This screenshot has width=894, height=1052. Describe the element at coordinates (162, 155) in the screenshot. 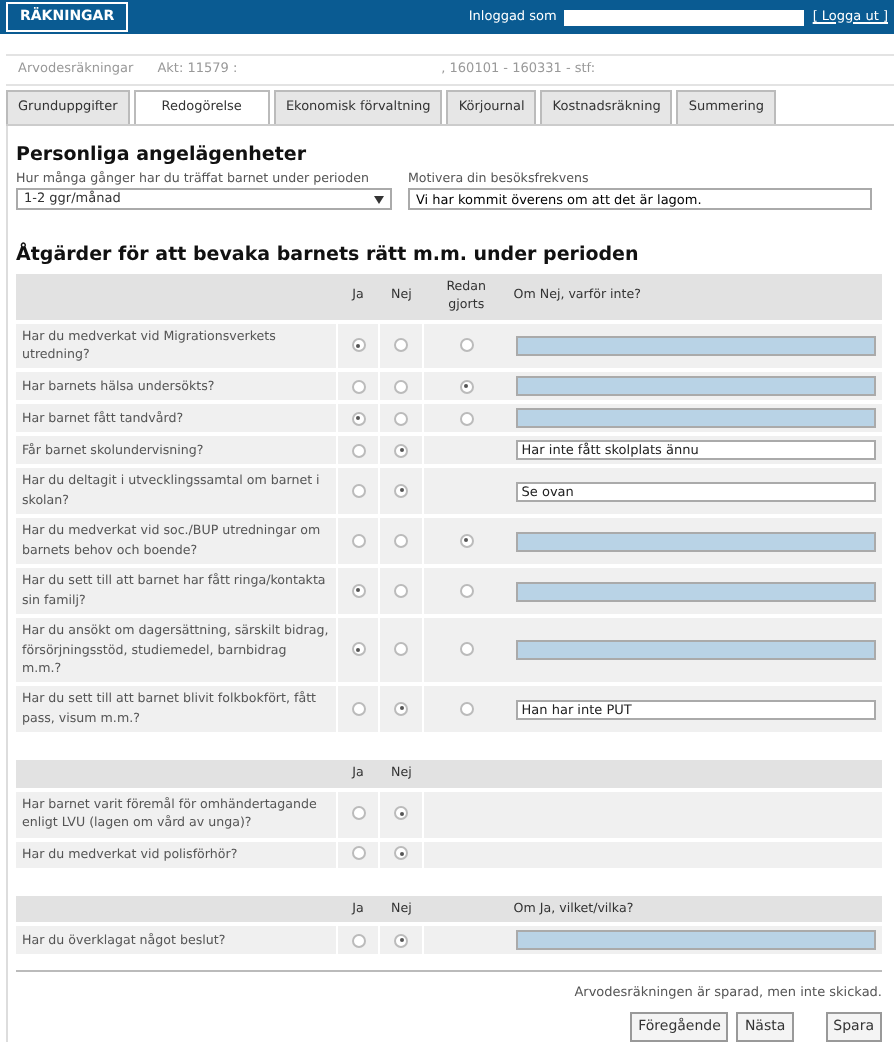

I see `section-heading: Personliga angelägenheter` at that location.